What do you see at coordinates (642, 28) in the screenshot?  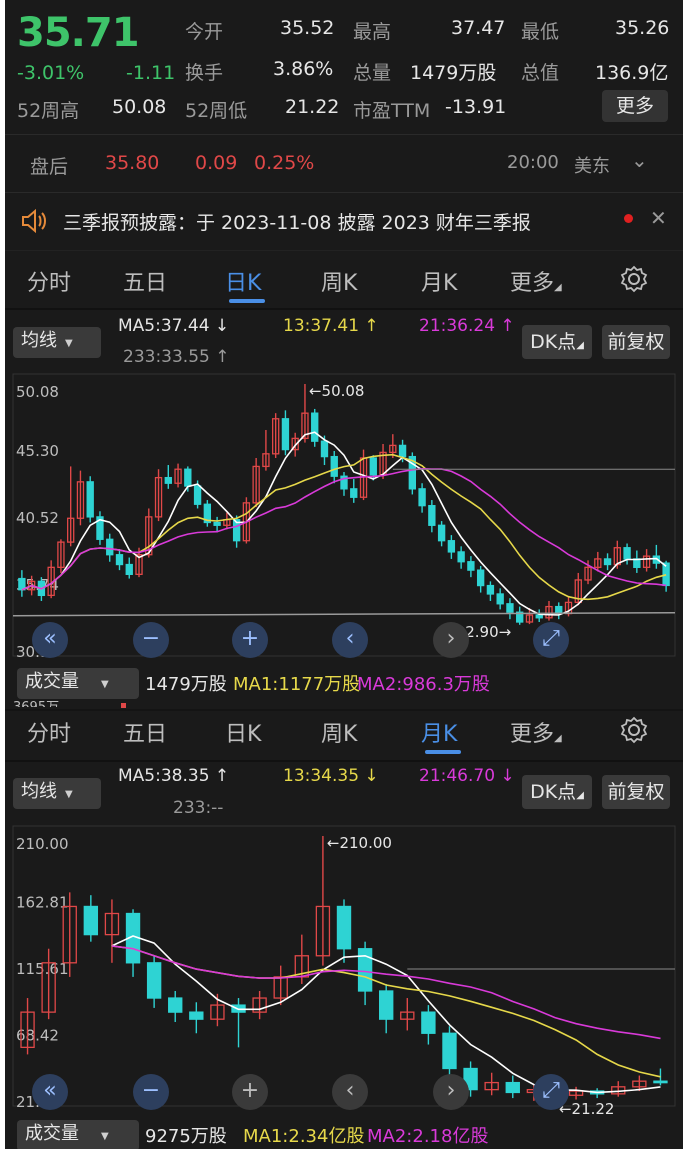 I see `low-value: 35.26` at bounding box center [642, 28].